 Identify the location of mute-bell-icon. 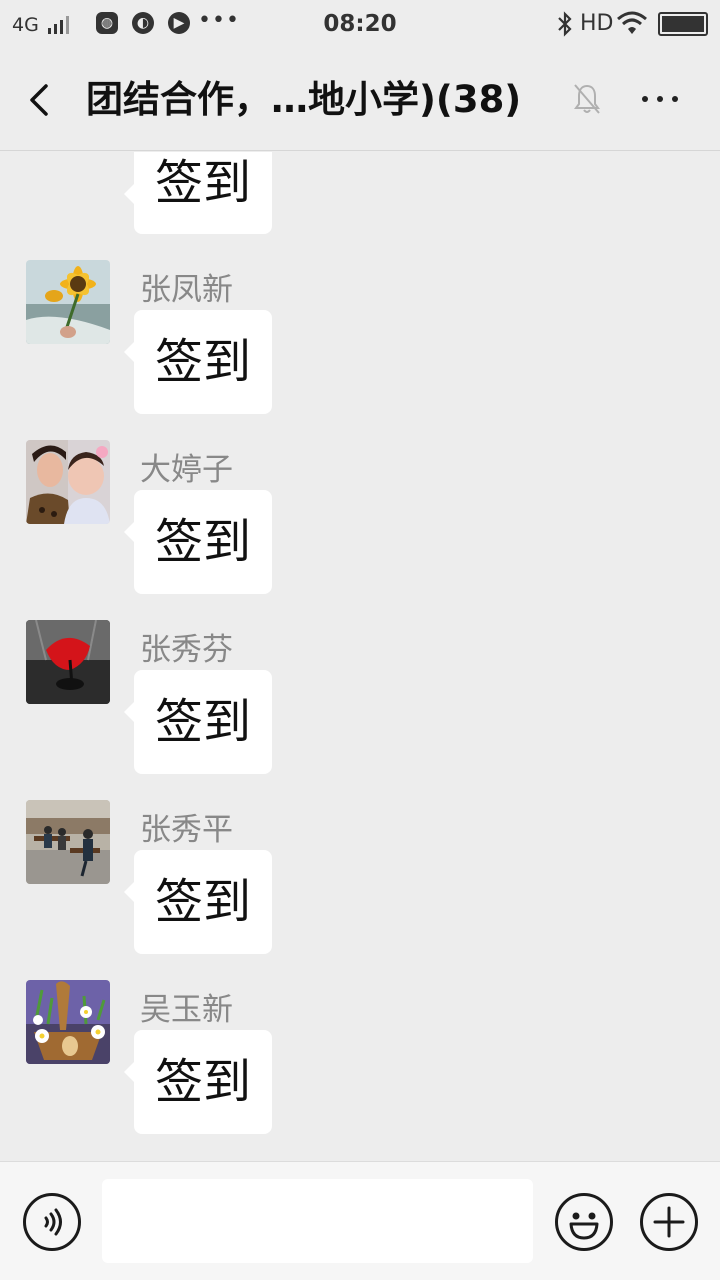
(587, 99).